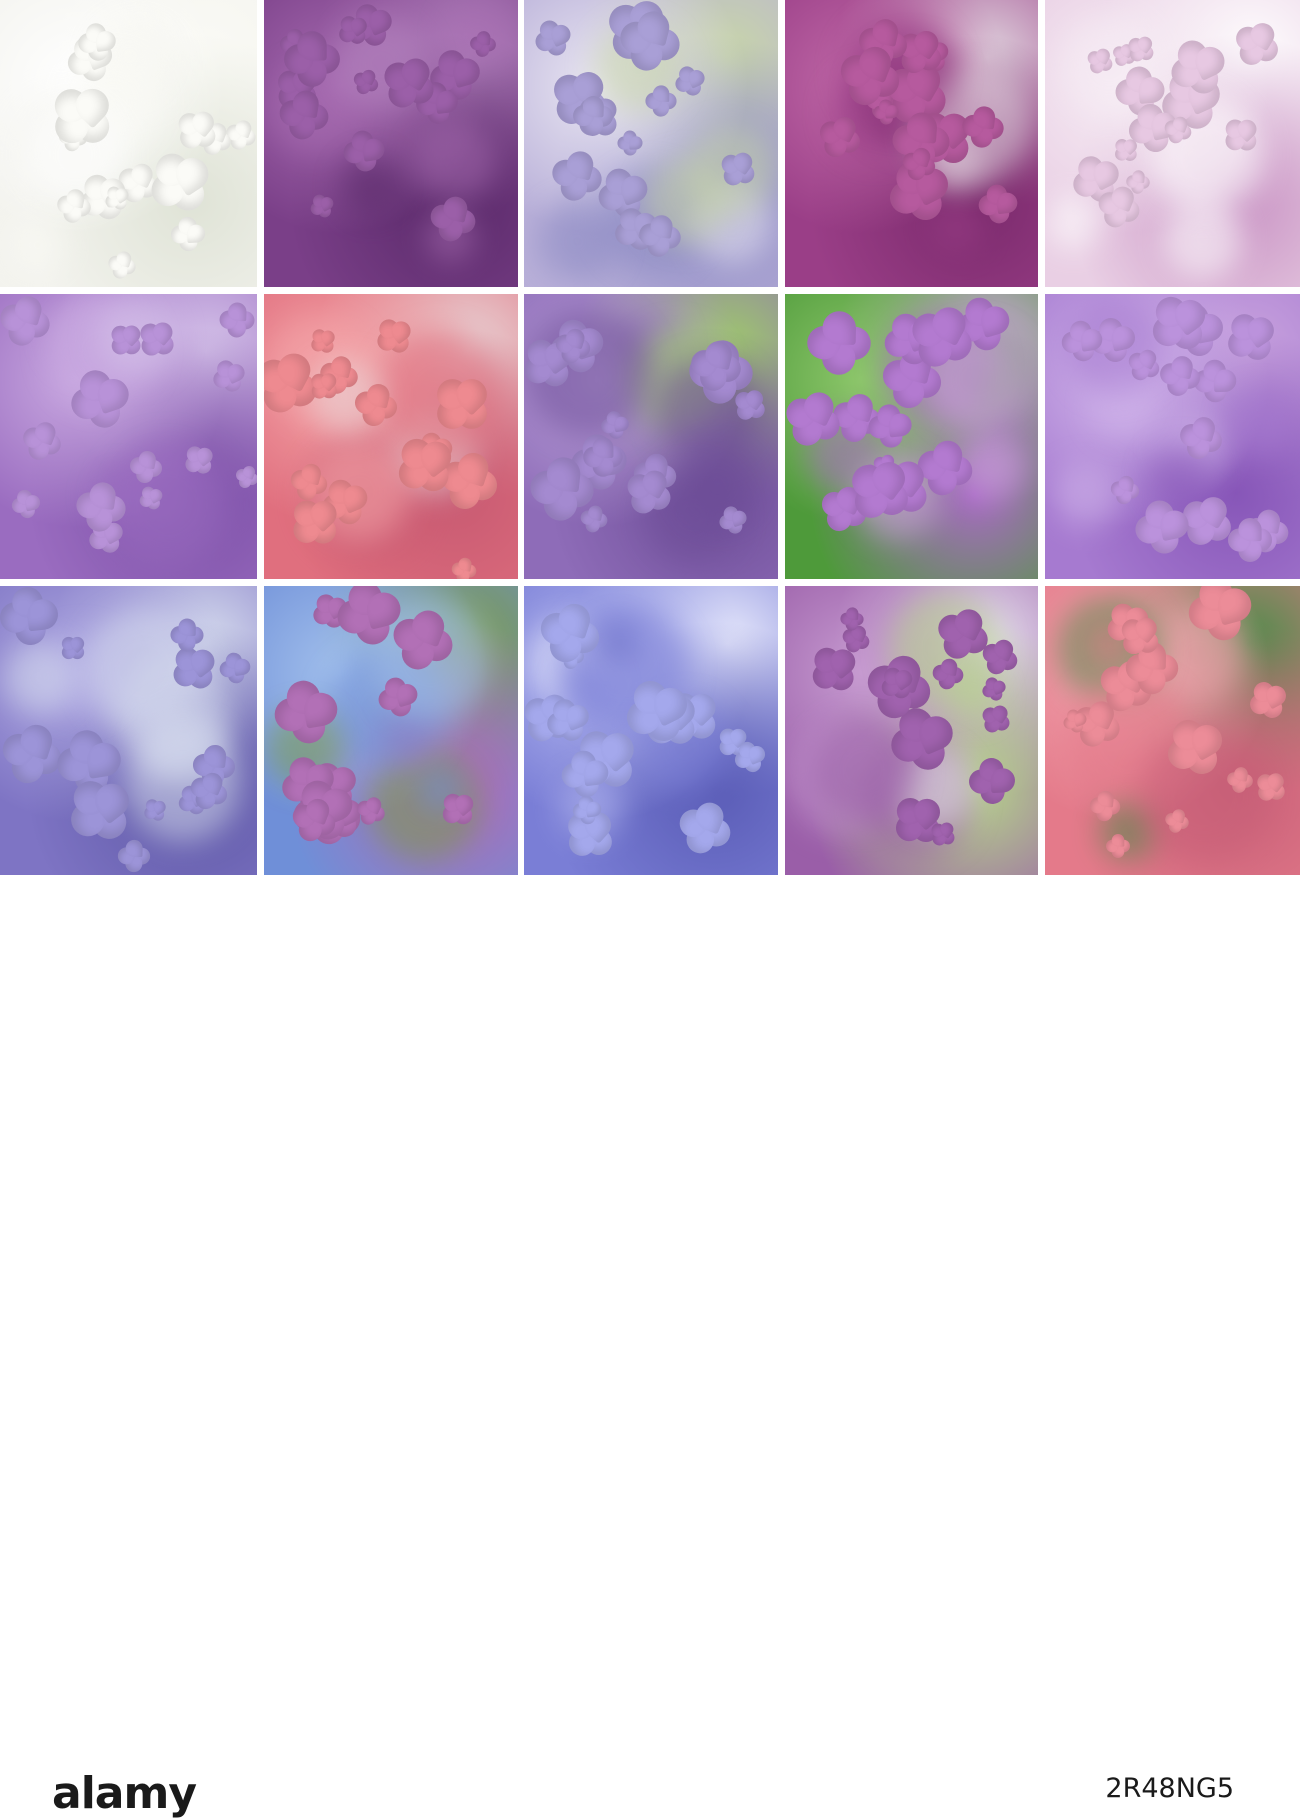  Describe the element at coordinates (128, 436) in the screenshot. I see `photo-tile-violet-lilac-closeup` at that location.